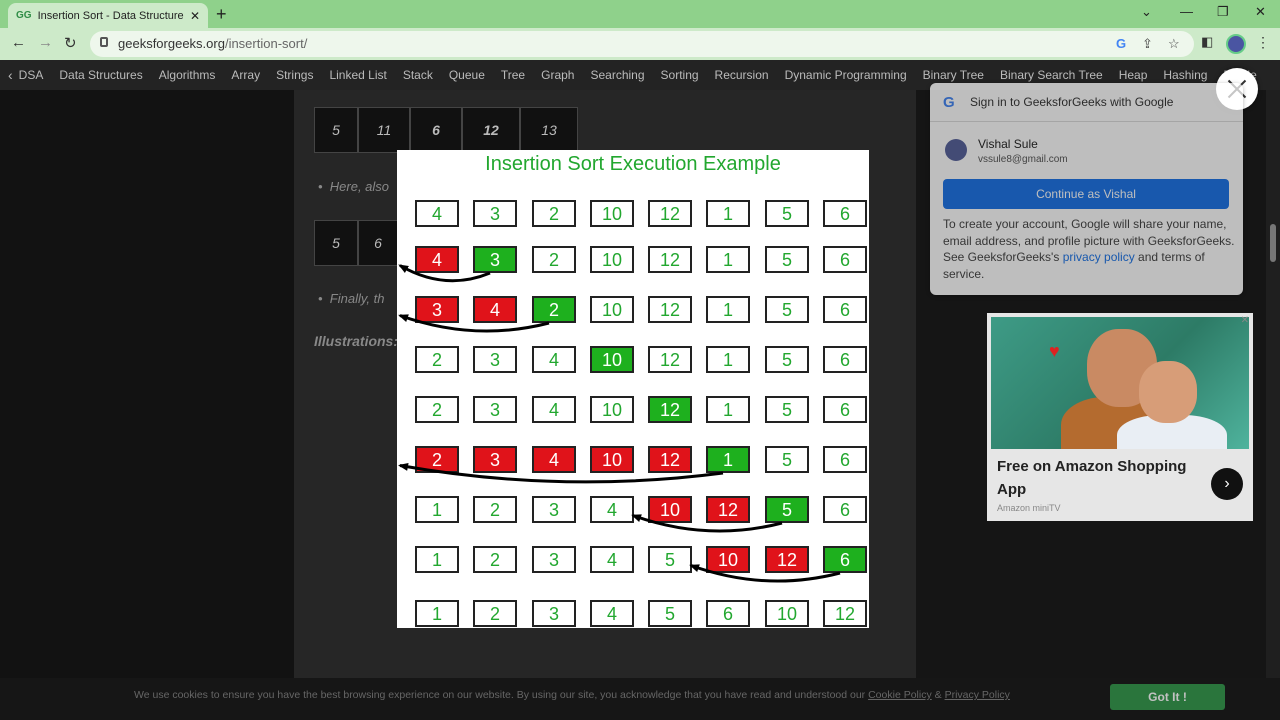  Describe the element at coordinates (742, 75) in the screenshot. I see `nav-item-recursion: Recursion` at that location.